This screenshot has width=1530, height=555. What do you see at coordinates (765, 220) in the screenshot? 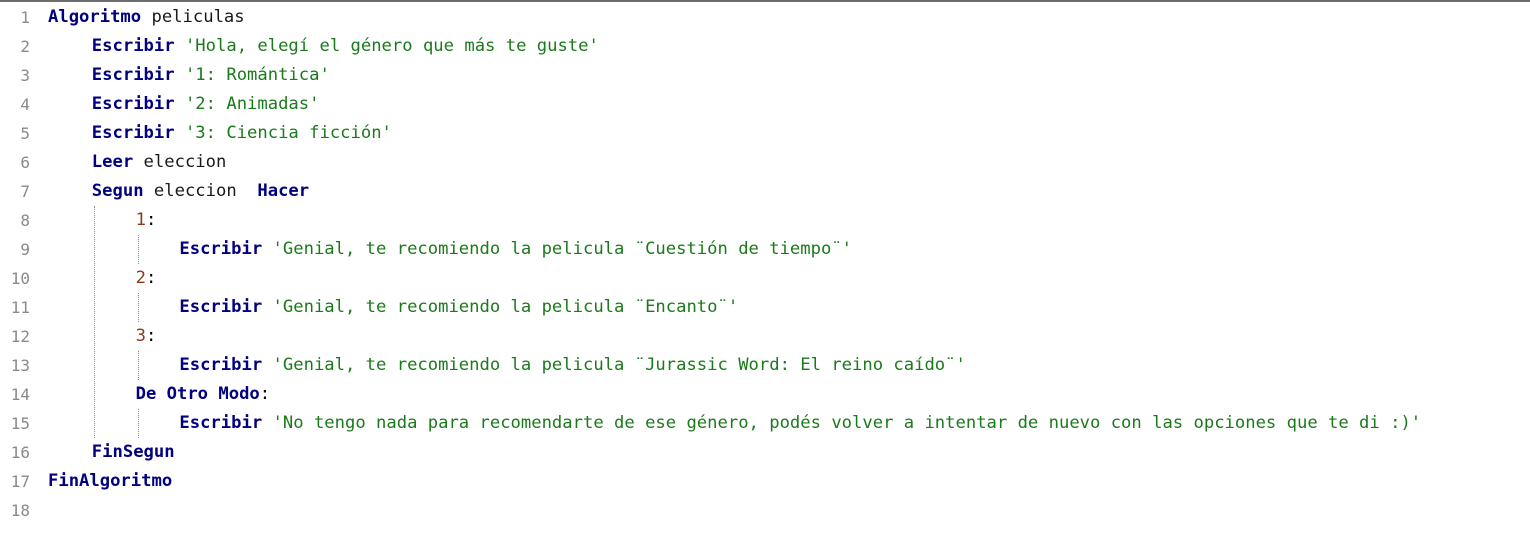
I see `code-line: 8 1:` at bounding box center [765, 220].